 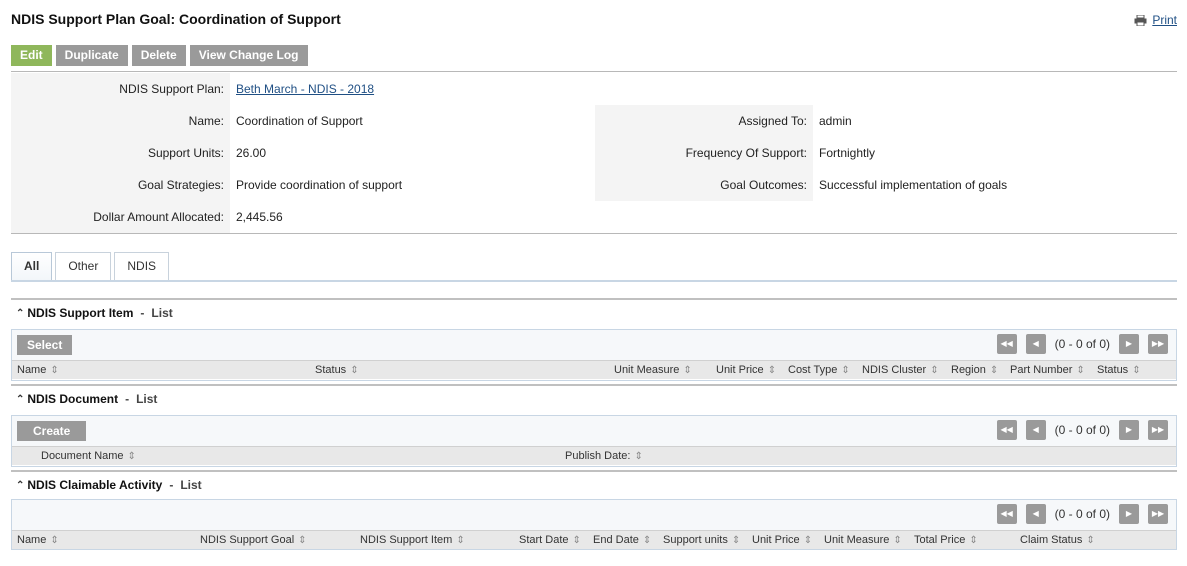 I want to click on name-label: Name:, so click(x=206, y=121).